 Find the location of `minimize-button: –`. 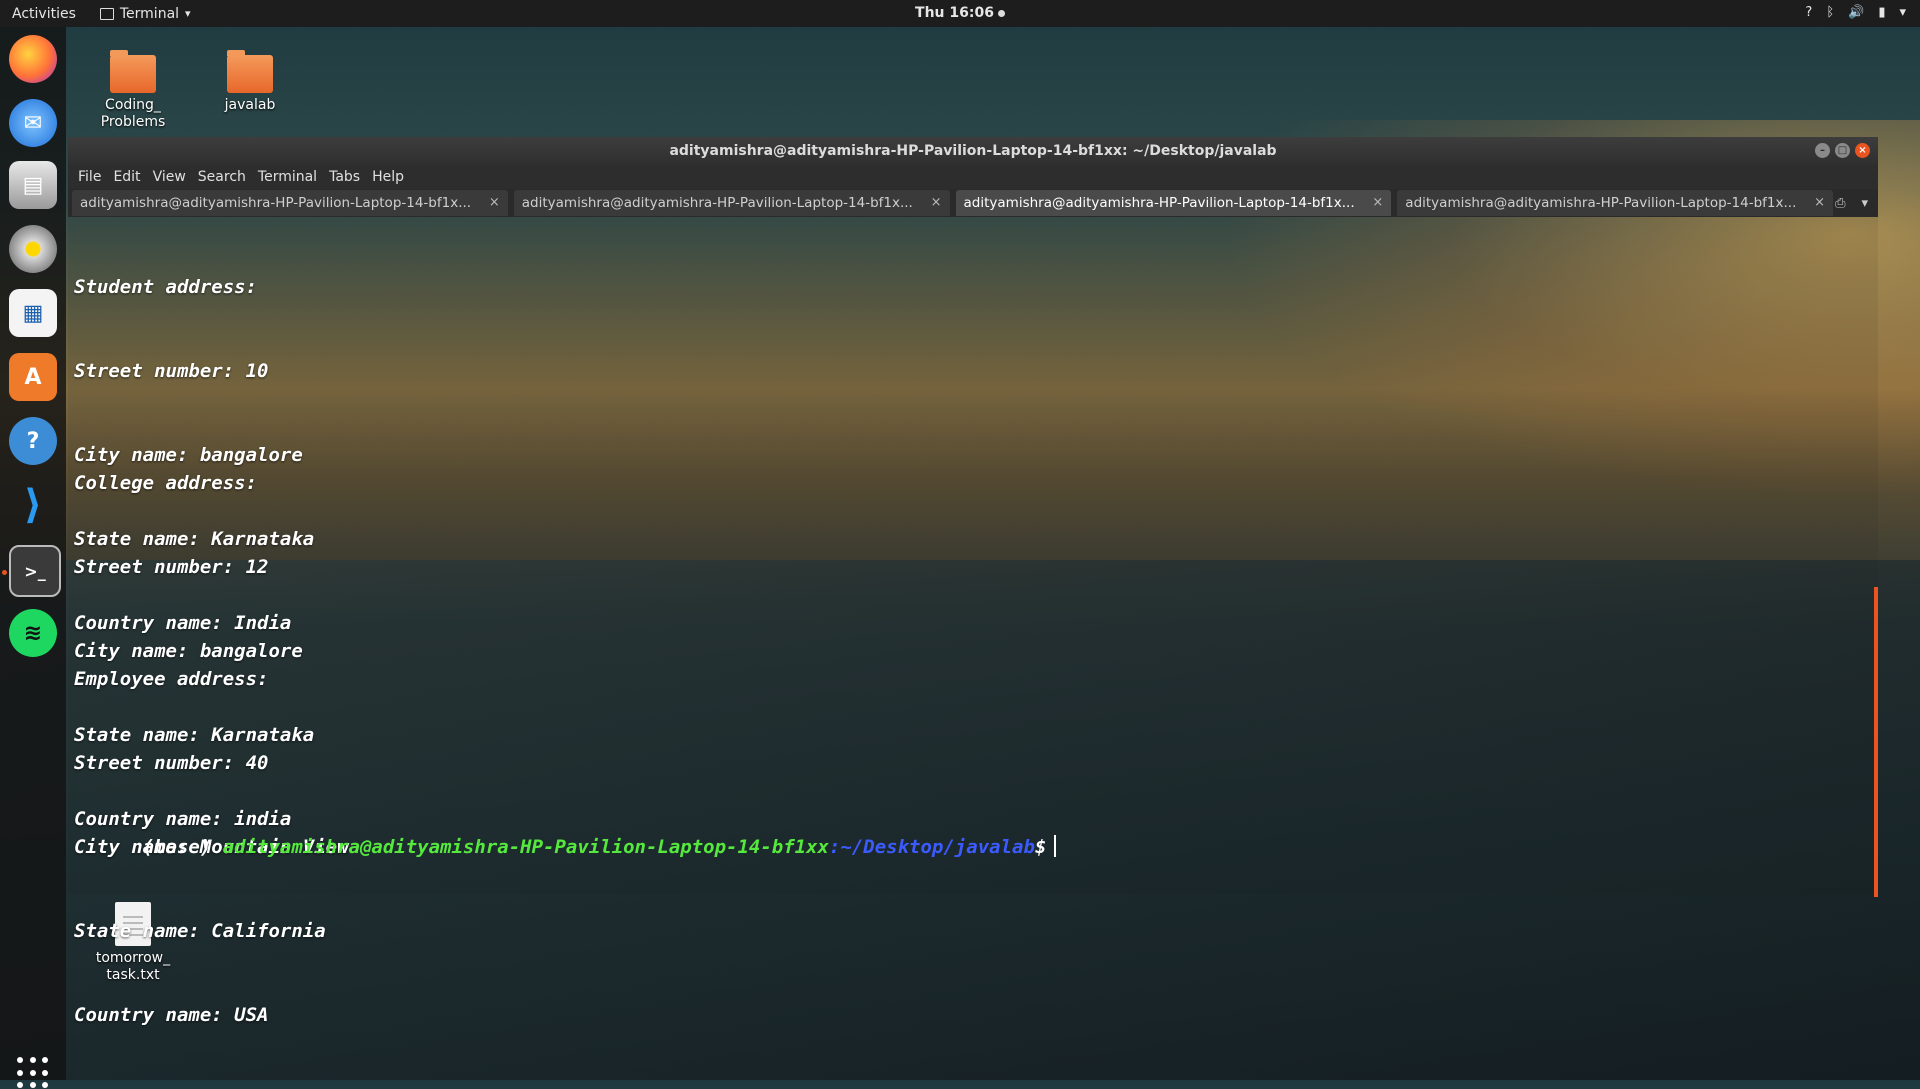

minimize-button: – is located at coordinates (1822, 150).